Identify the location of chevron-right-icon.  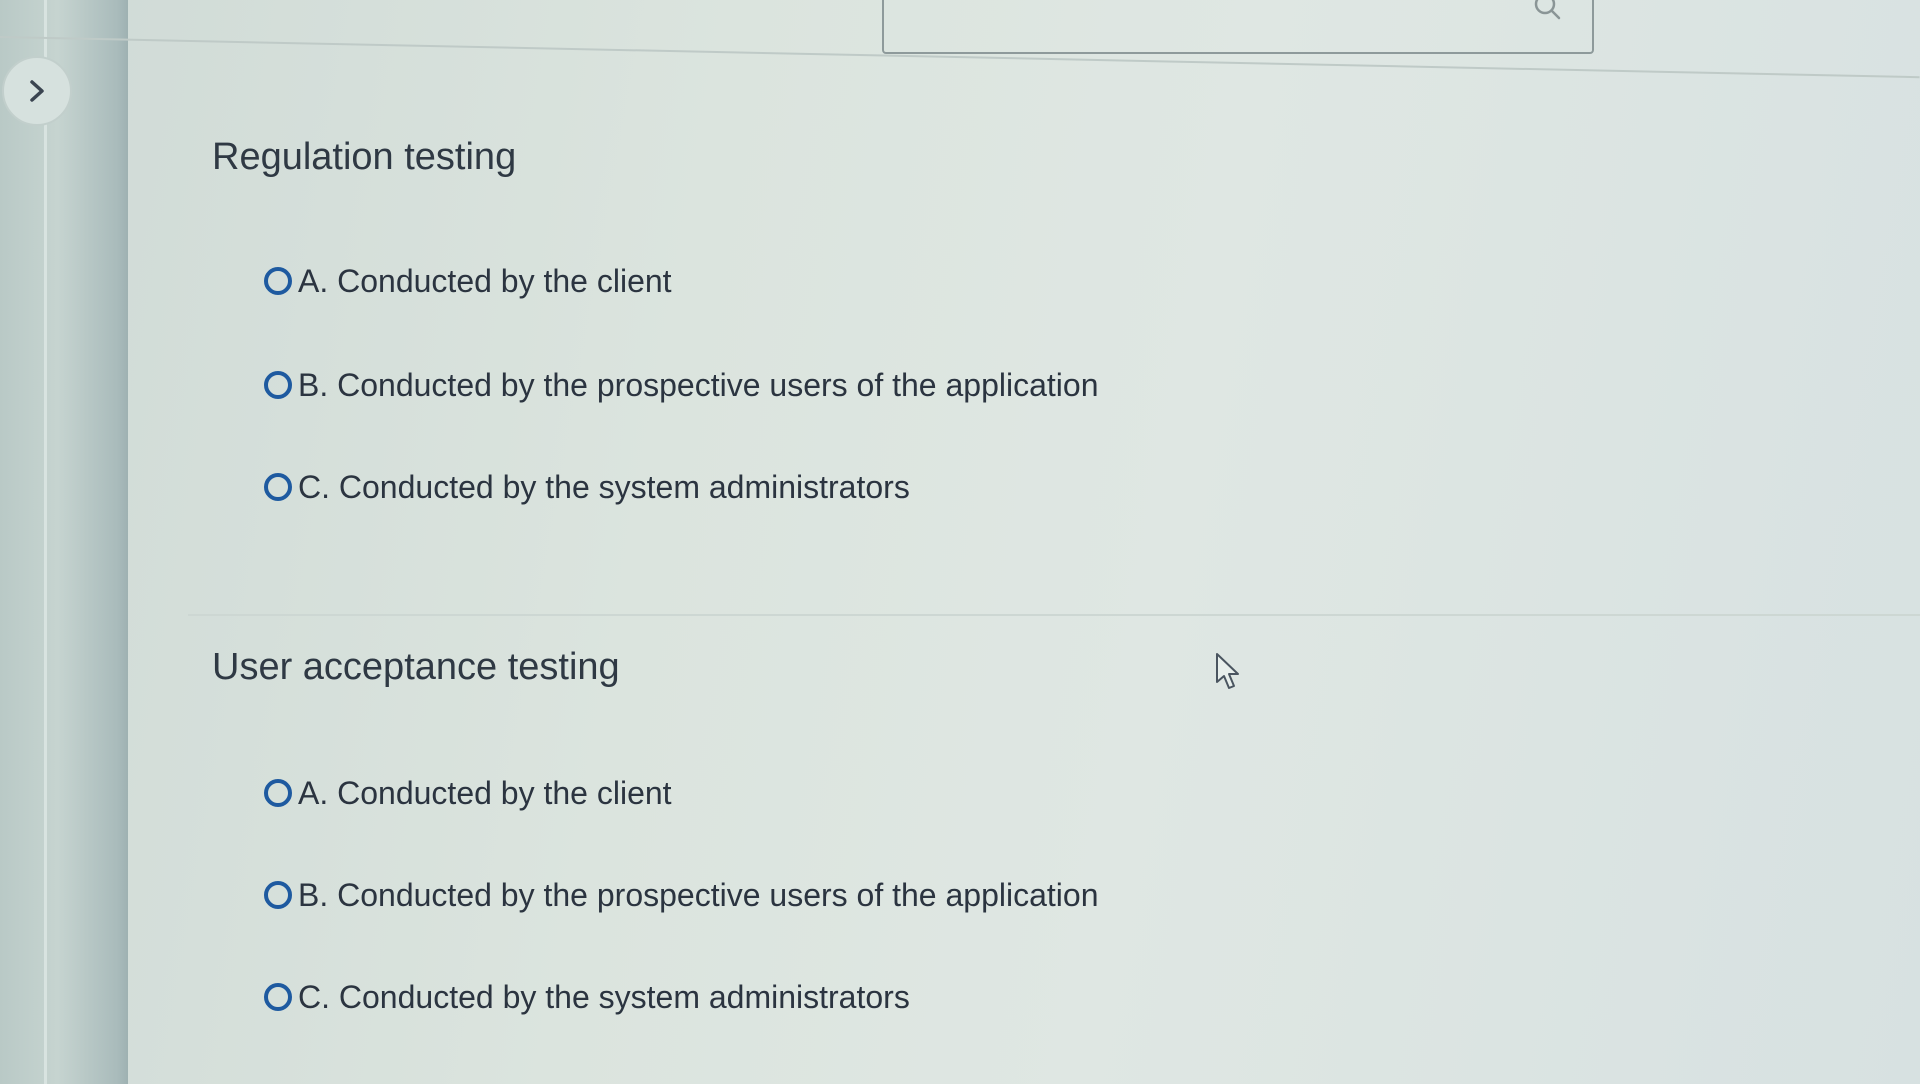
(37, 91).